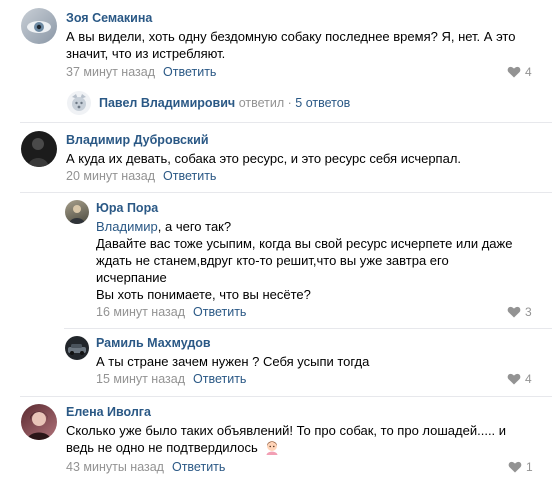 The width and height of the screenshot is (552, 478). I want to click on thread-summary: Павел Владимирович ответил · 5 ответов, so click(224, 103).